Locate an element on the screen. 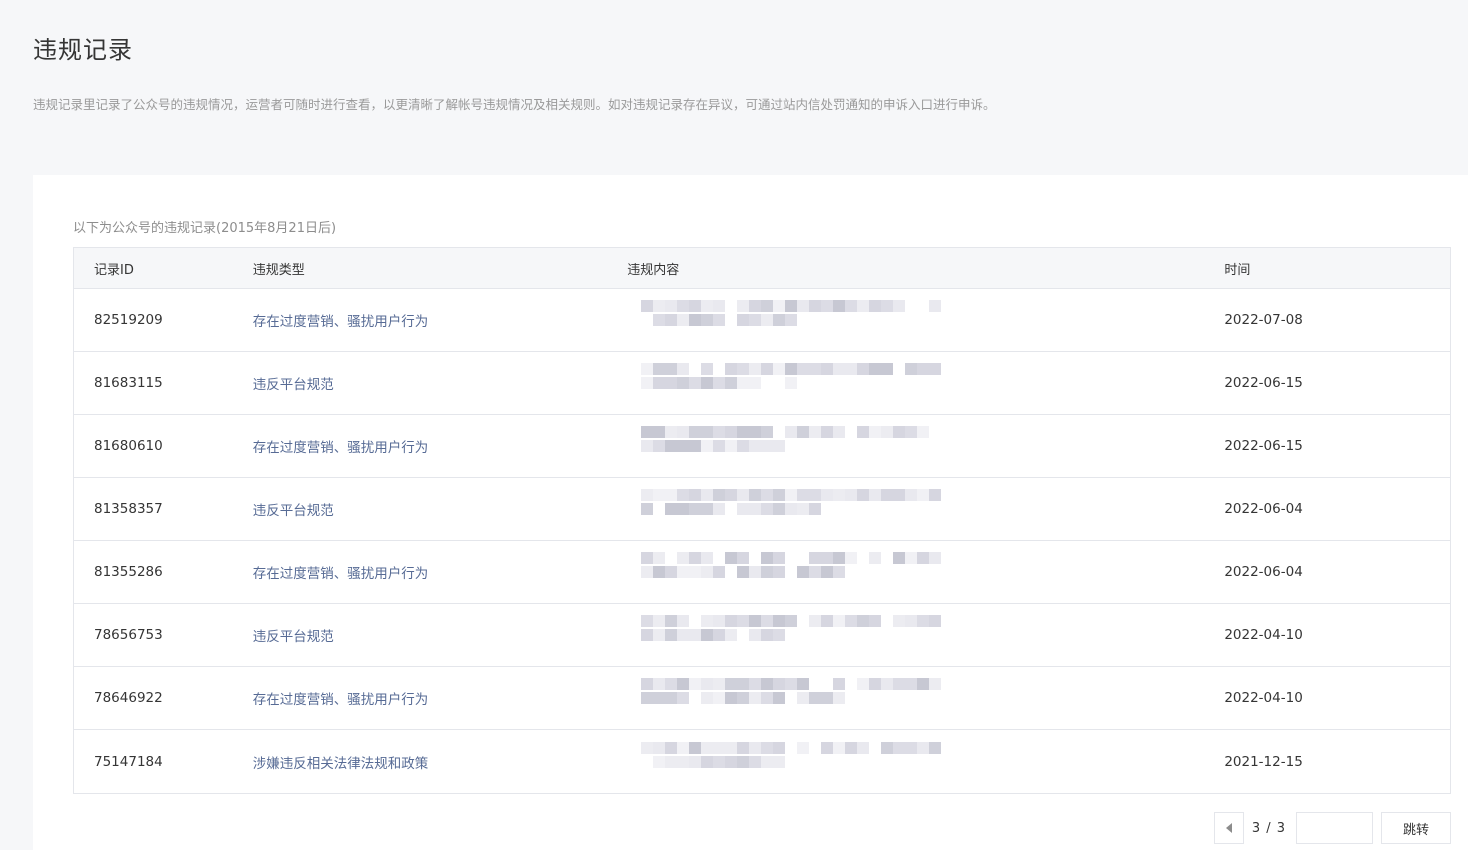 The width and height of the screenshot is (1468, 850). table-row: 81683115 违反平台规范 2022-06-15 is located at coordinates (762, 383).